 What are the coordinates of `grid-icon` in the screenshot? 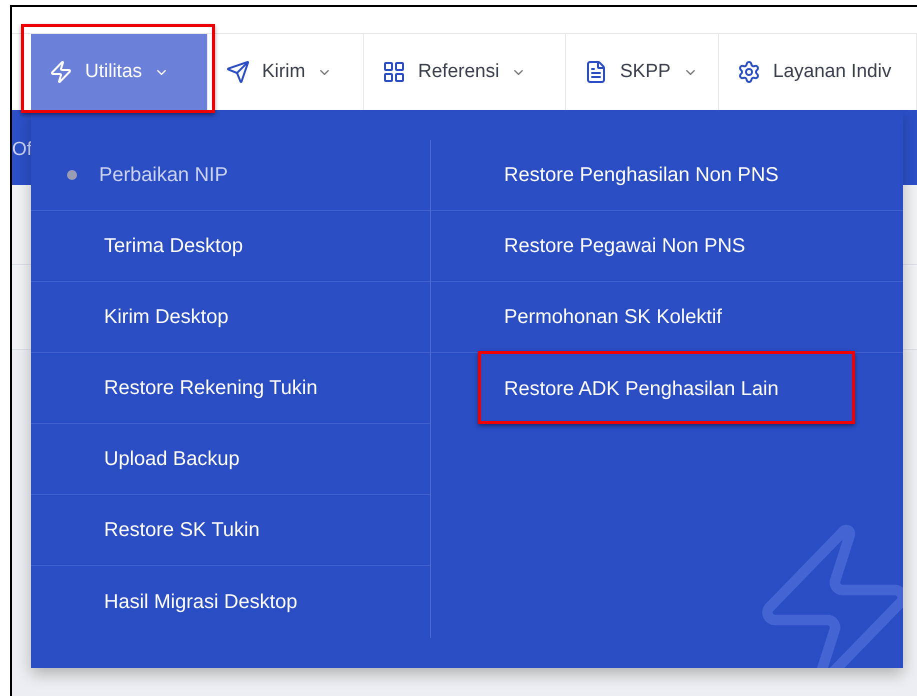 It's located at (394, 72).